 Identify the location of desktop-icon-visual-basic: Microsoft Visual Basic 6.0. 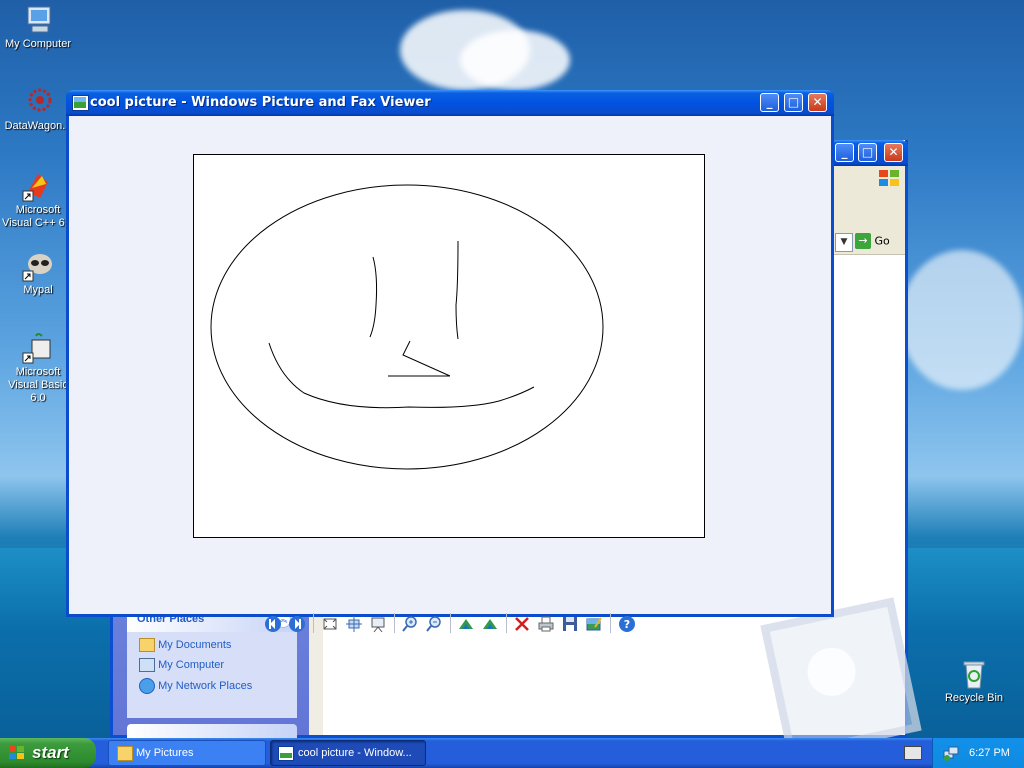
(38, 368).